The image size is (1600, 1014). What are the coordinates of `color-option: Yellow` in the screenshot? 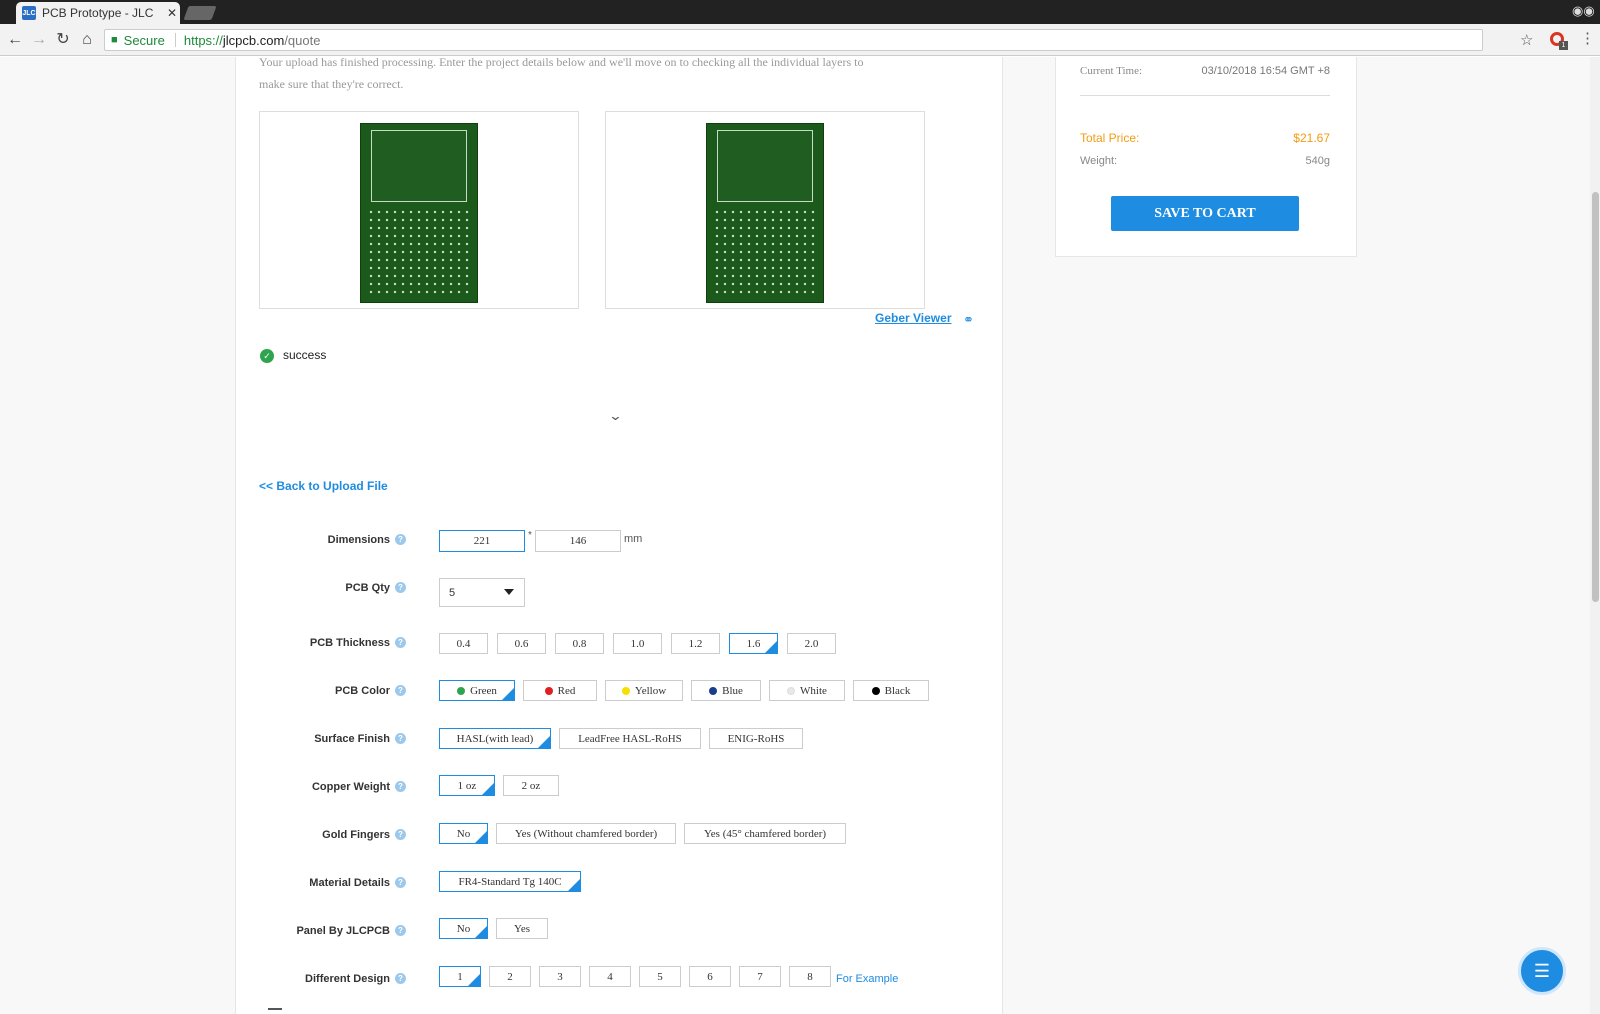 It's located at (644, 690).